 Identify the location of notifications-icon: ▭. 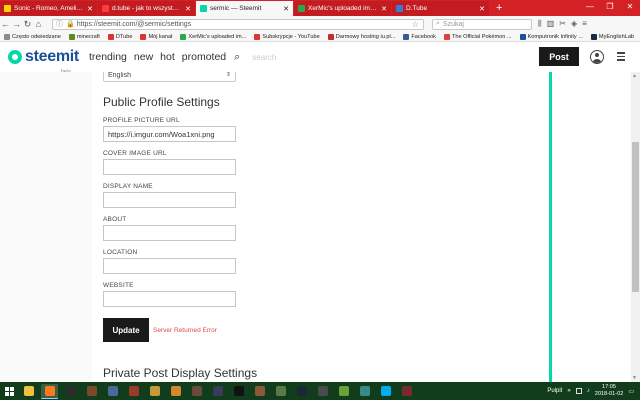
(631, 391).